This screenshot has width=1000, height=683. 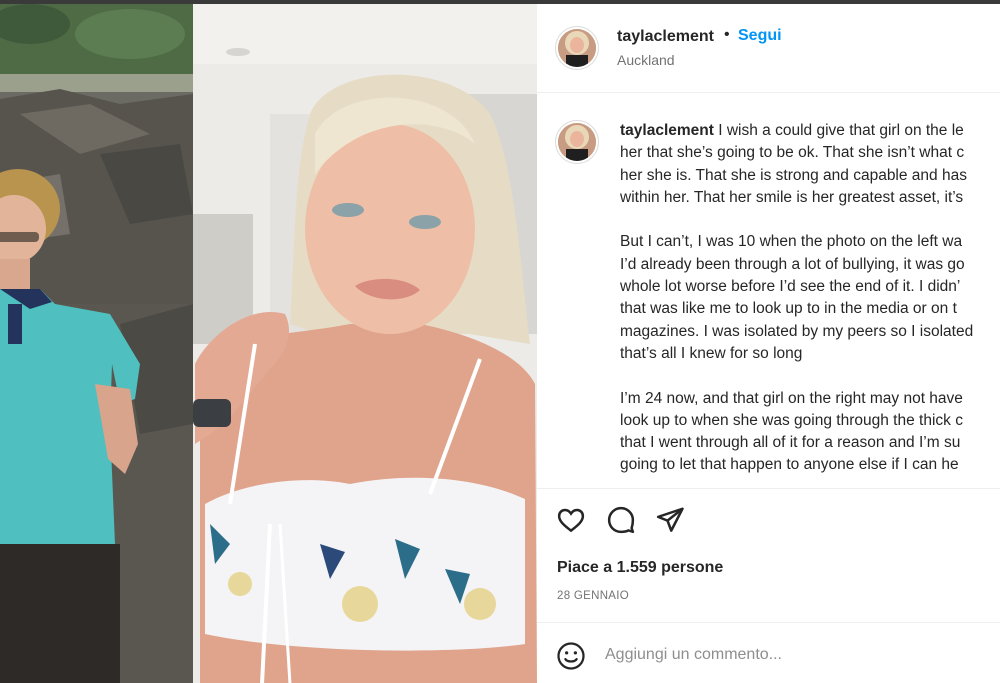 What do you see at coordinates (640, 568) in the screenshot?
I see `likes-count: Piace a 1.559 persone` at bounding box center [640, 568].